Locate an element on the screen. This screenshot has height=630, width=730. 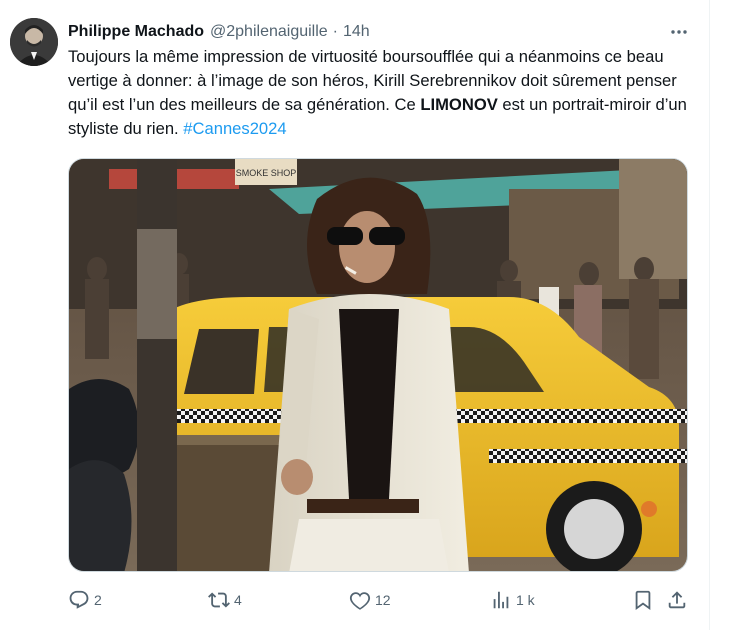
bookmark-icon is located at coordinates (643, 600).